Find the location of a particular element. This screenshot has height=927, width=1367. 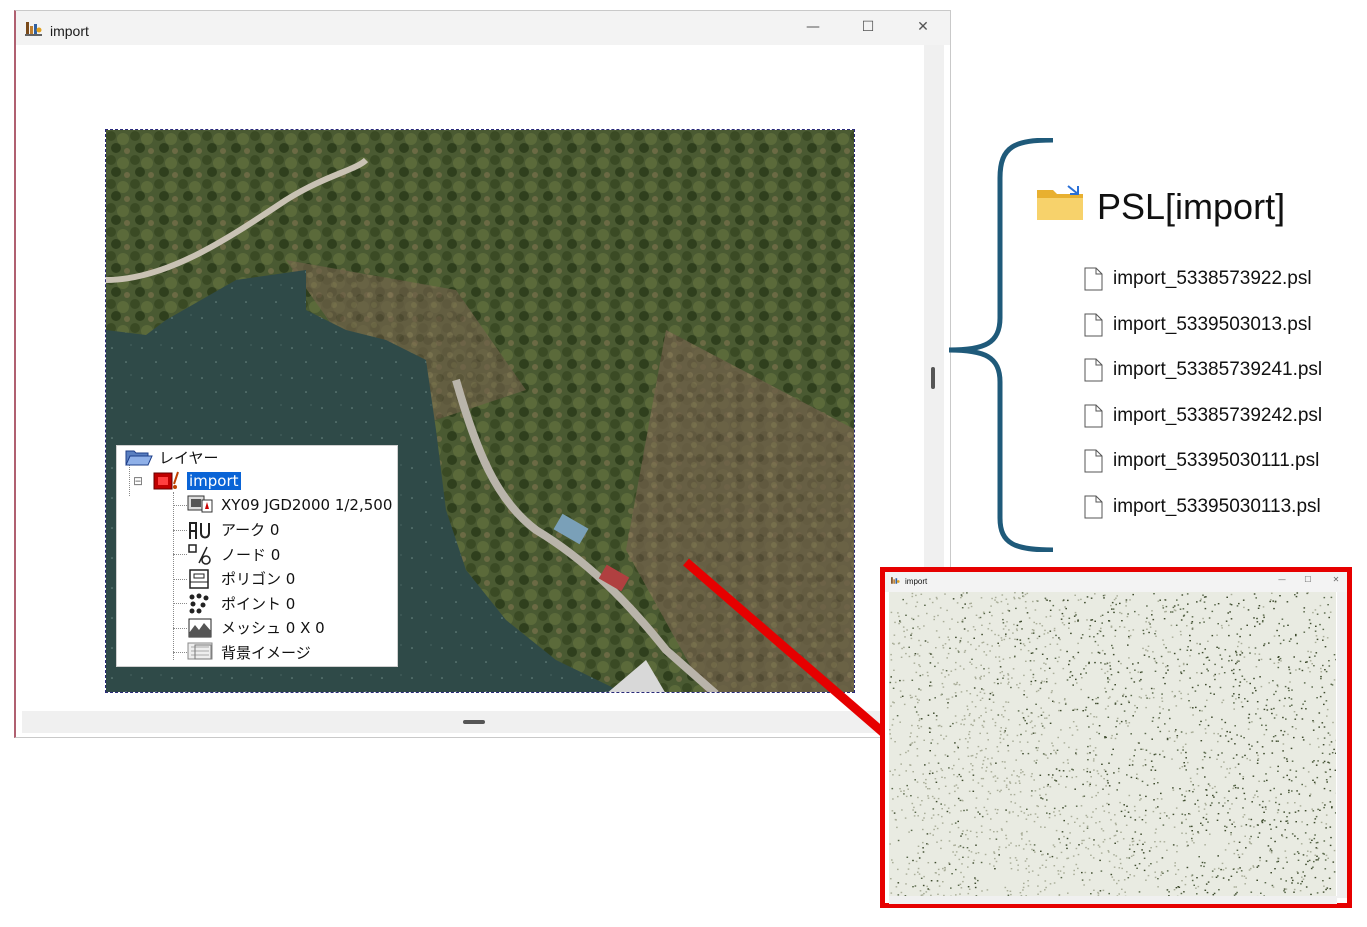

zoomed-inset-window: import — ☐ ✕ is located at coordinates (1116, 737).